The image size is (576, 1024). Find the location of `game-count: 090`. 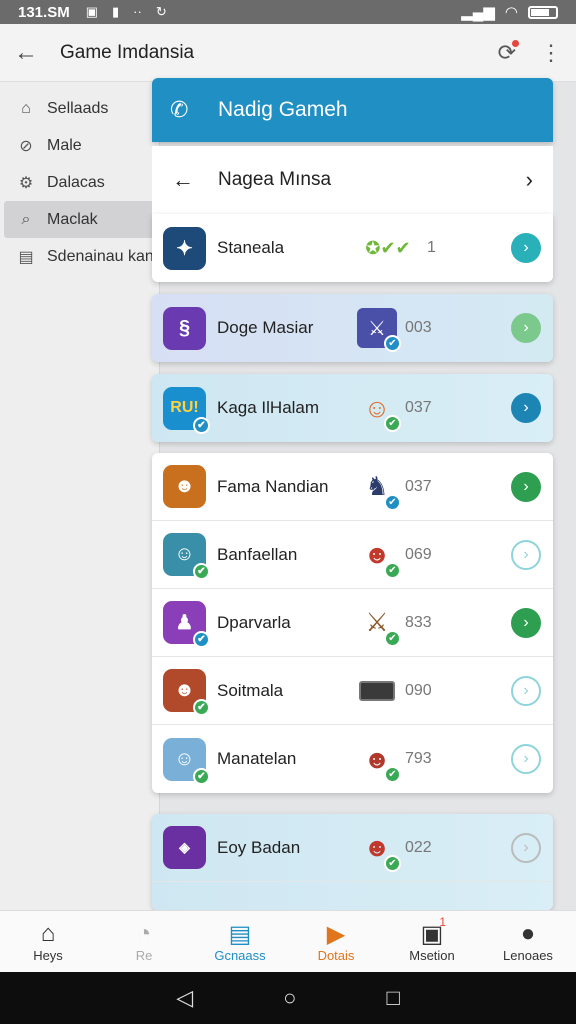

game-count: 090 is located at coordinates (418, 690).